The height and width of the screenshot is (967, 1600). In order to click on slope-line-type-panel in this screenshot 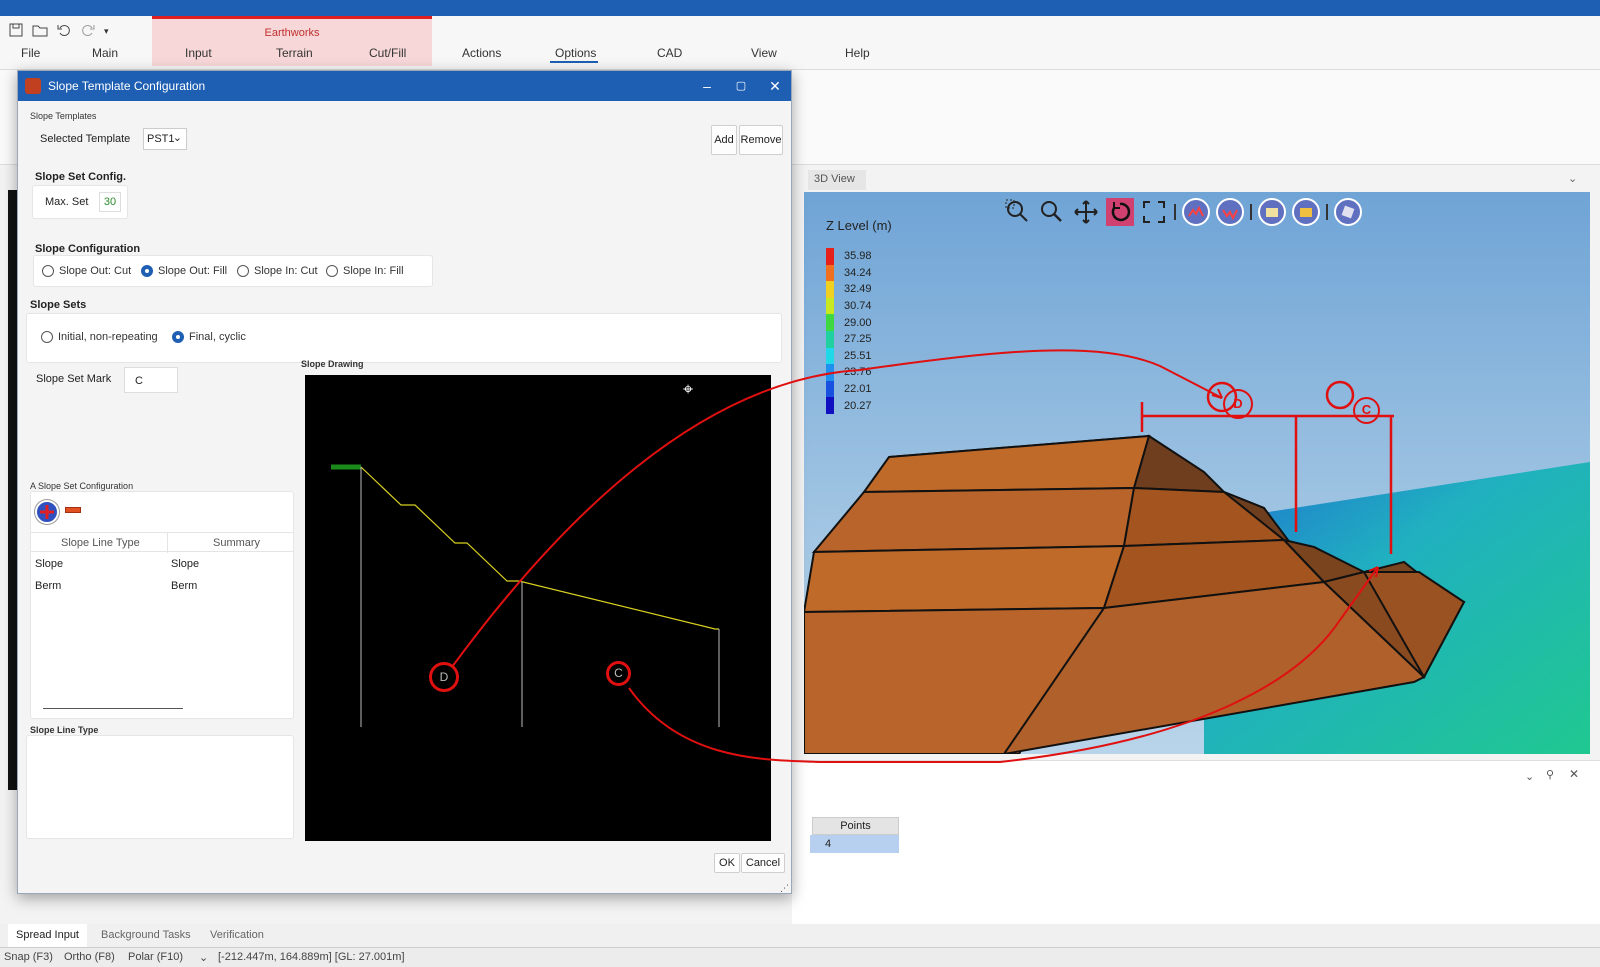, I will do `click(160, 787)`.